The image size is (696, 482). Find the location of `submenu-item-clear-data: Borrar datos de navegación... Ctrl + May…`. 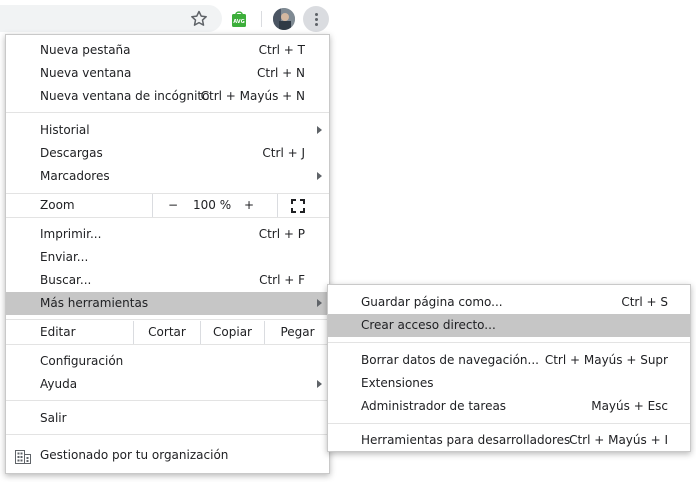

submenu-item-clear-data: Borrar datos de navegación... Ctrl + May… is located at coordinates (509, 360).